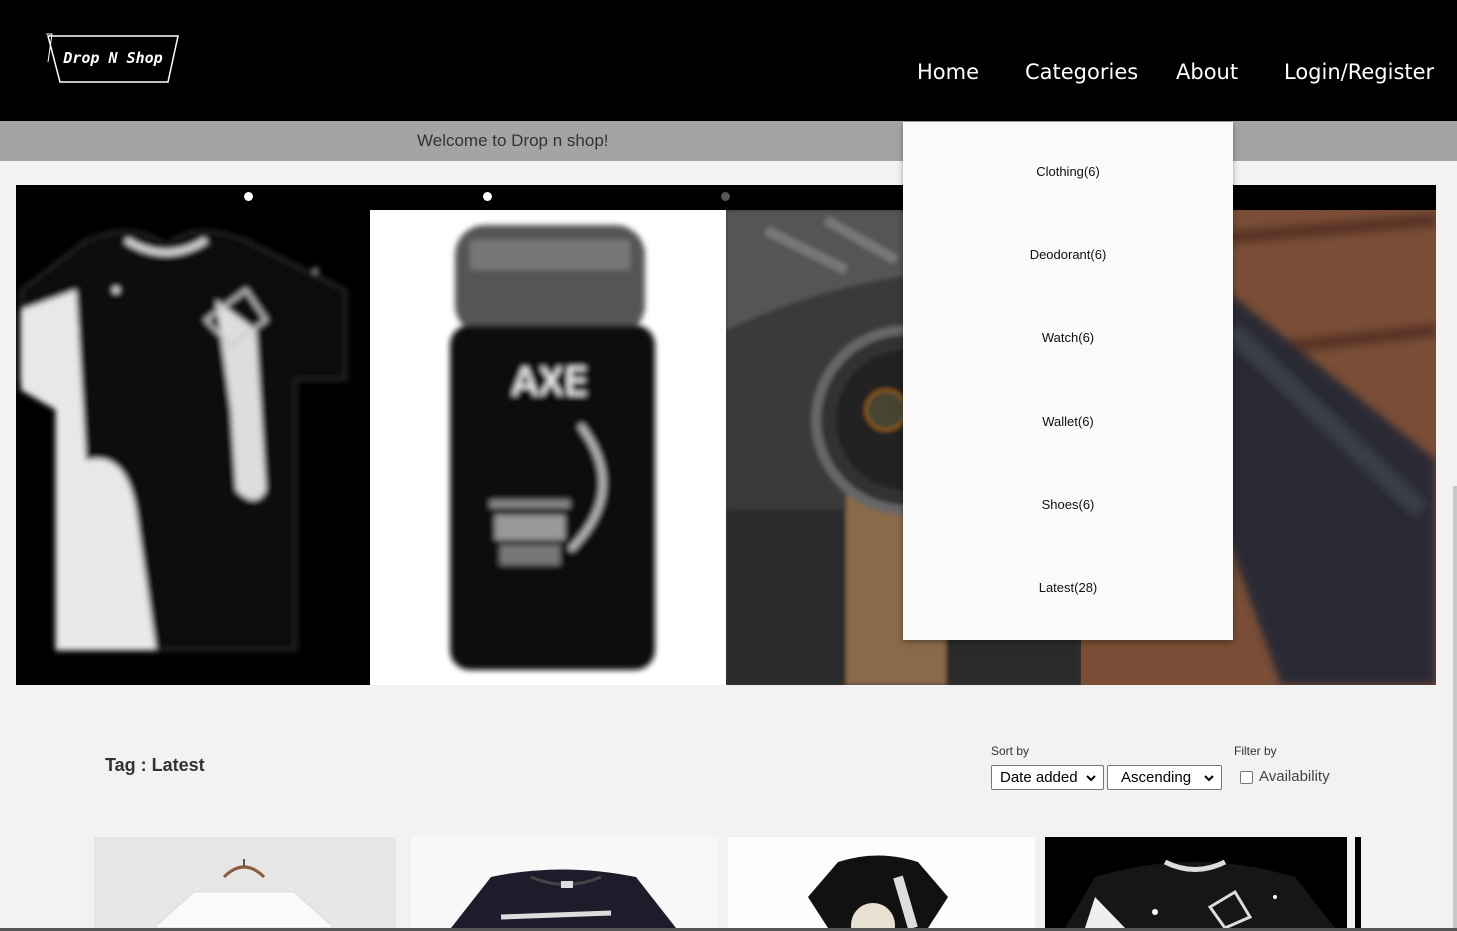 This screenshot has height=931, width=1457. Describe the element at coordinates (548, 447) in the screenshot. I see `slide-deodorant-image: AXE` at that location.